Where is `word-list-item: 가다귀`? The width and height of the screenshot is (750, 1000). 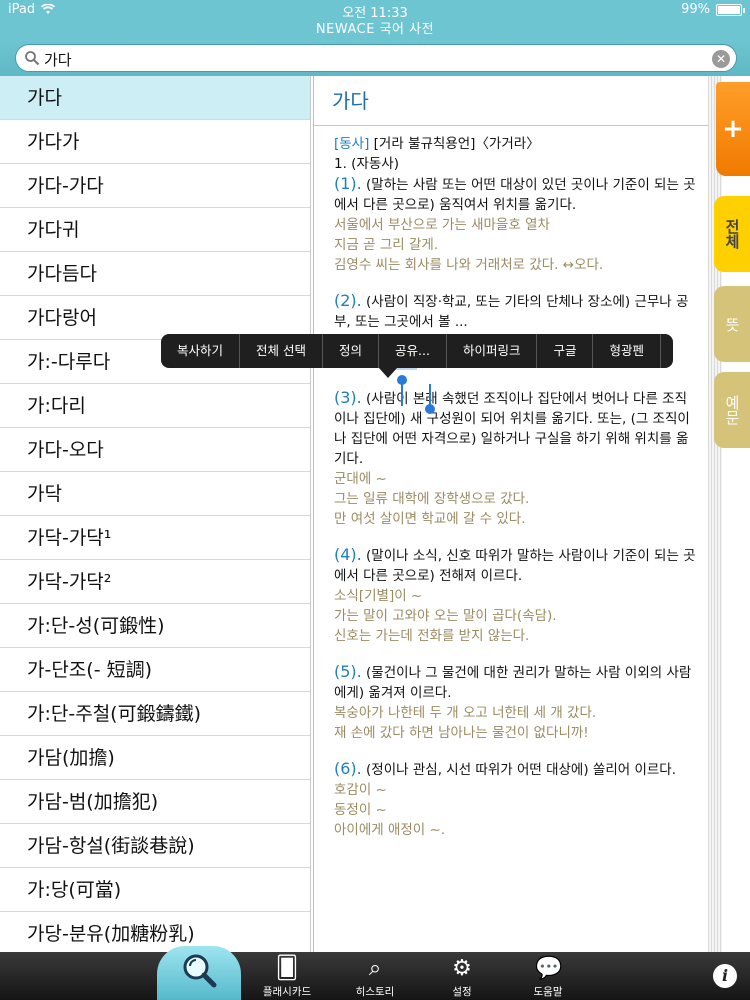 word-list-item: 가다귀 is located at coordinates (155, 230).